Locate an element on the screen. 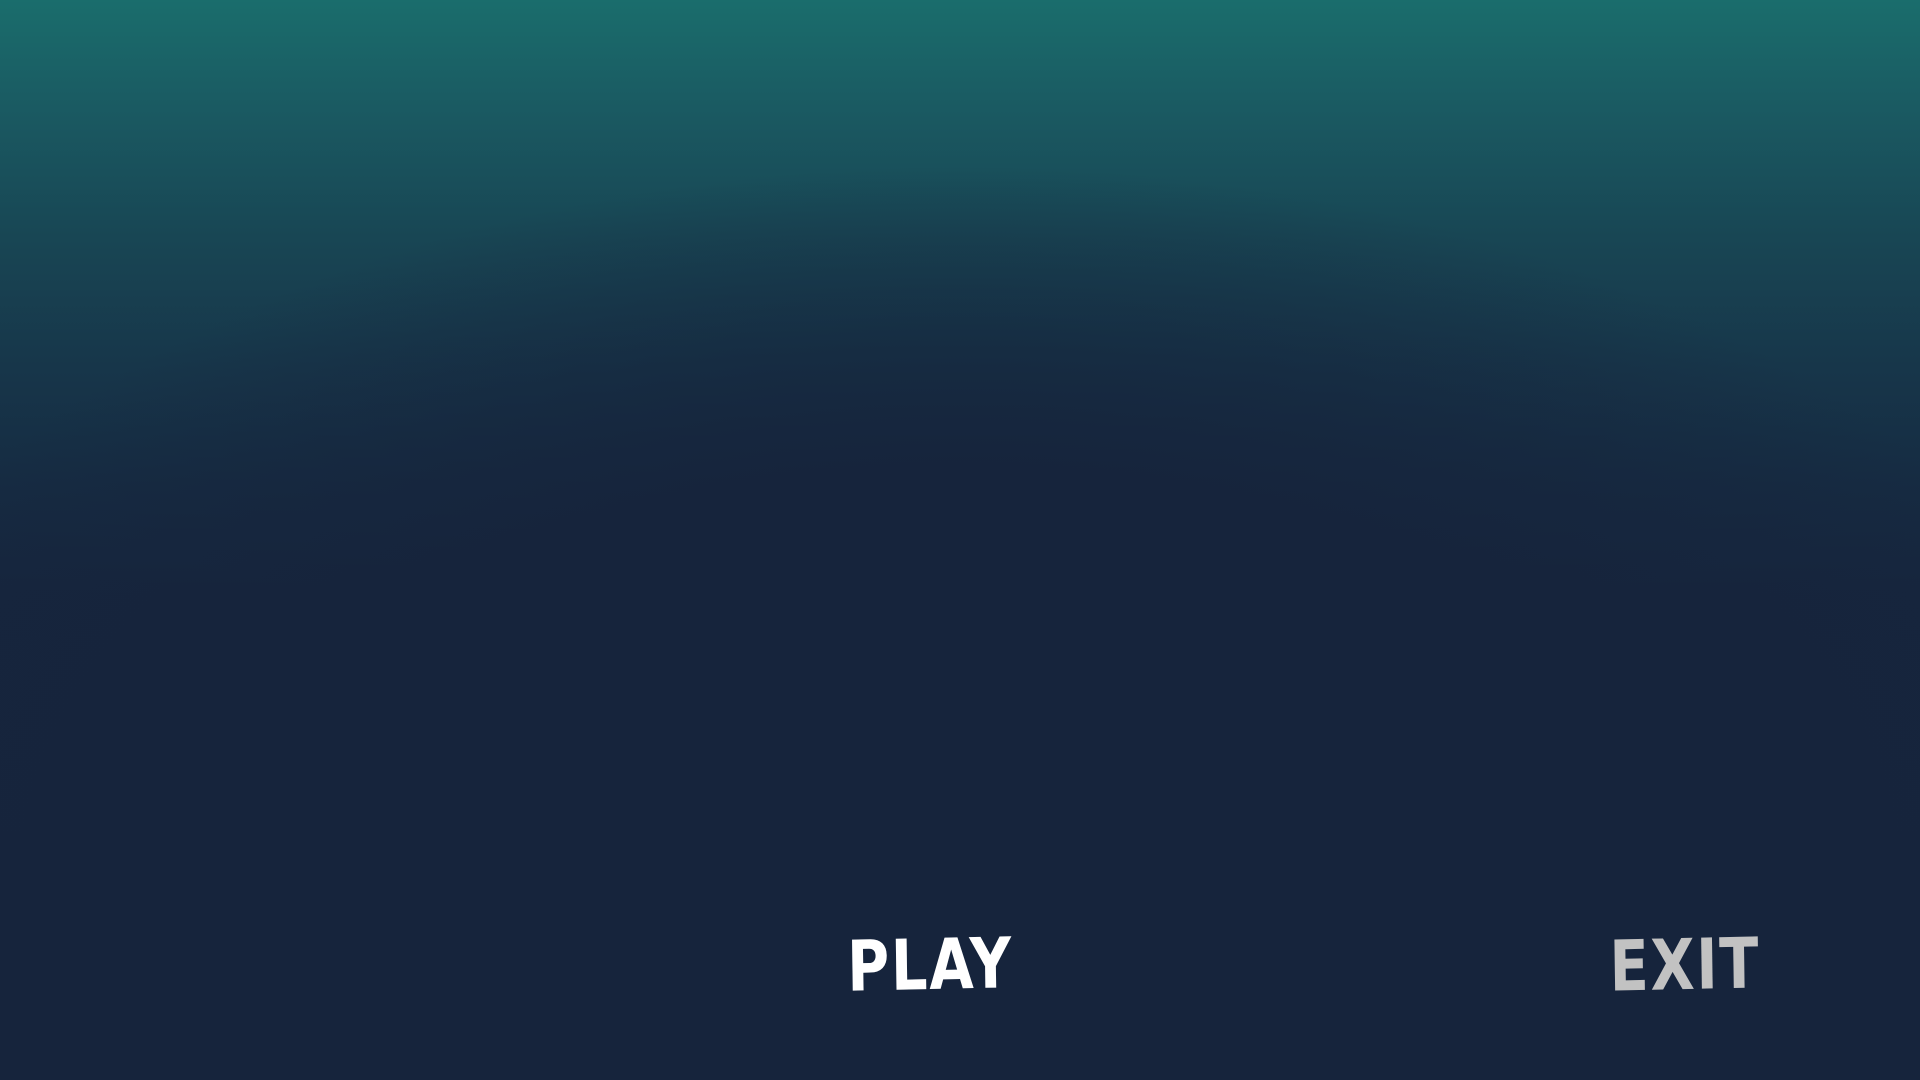  exit-button: EXIT is located at coordinates (1685, 965).